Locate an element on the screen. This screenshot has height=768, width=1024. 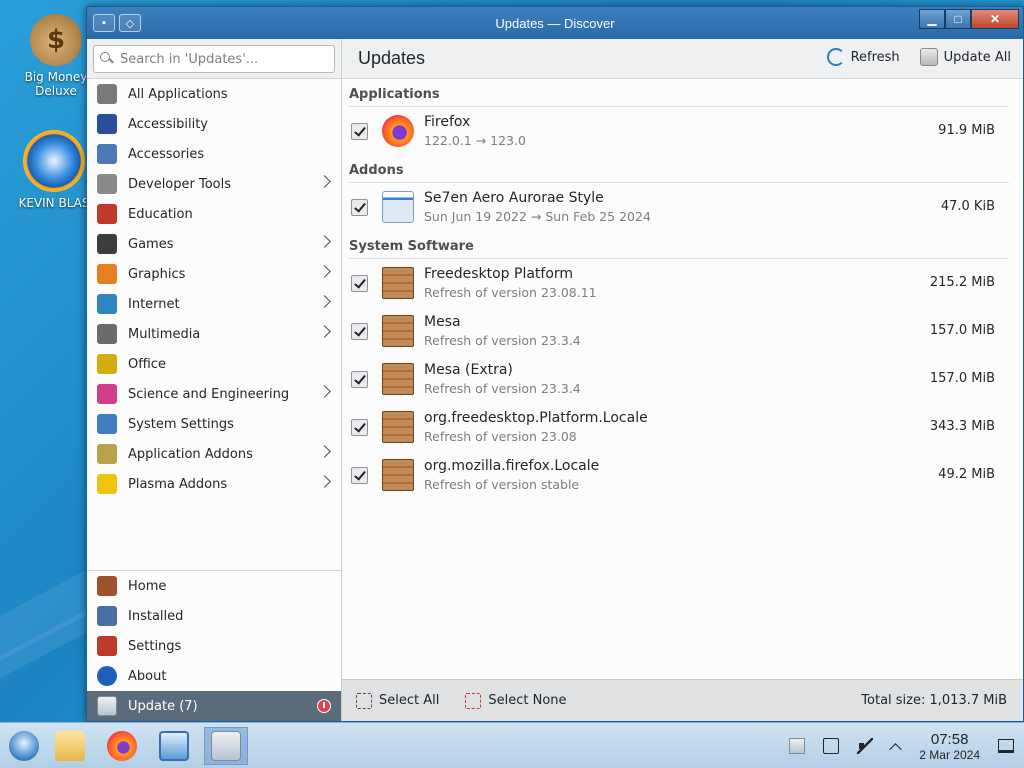
refresh-button: Refresh is located at coordinates (863, 57).